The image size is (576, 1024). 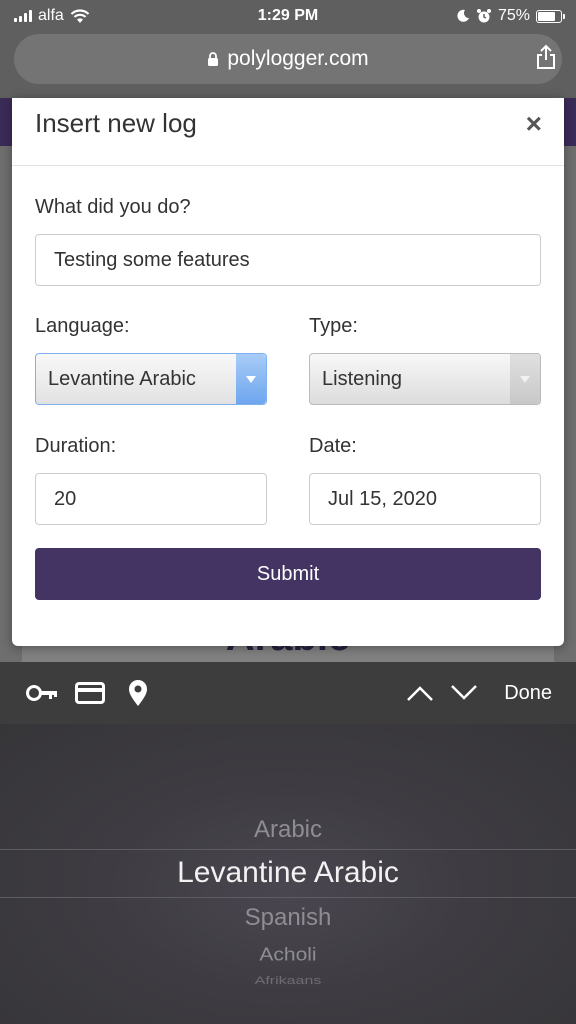 What do you see at coordinates (76, 446) in the screenshot?
I see `duration-label: Duration:` at bounding box center [76, 446].